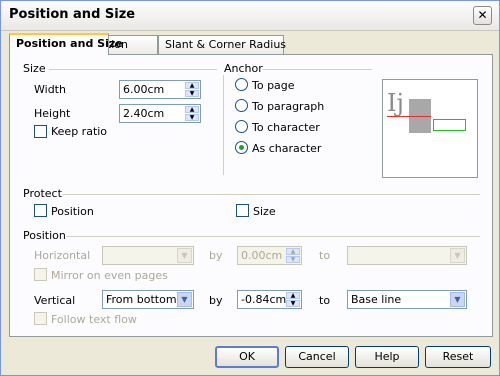 The width and height of the screenshot is (500, 376). I want to click on horizontal-by-field: 0.00cm ▲ ▼, so click(269, 255).